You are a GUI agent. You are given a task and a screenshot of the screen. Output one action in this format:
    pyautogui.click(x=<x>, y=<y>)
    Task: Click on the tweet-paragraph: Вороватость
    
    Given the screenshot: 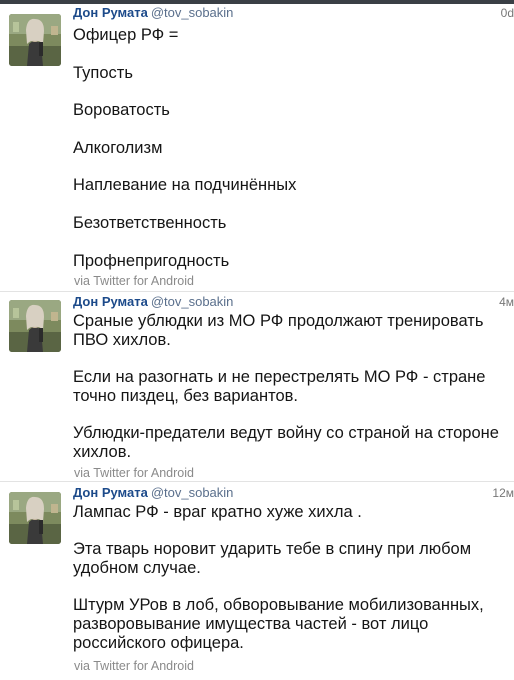 What is the action you would take?
    pyautogui.click(x=121, y=110)
    